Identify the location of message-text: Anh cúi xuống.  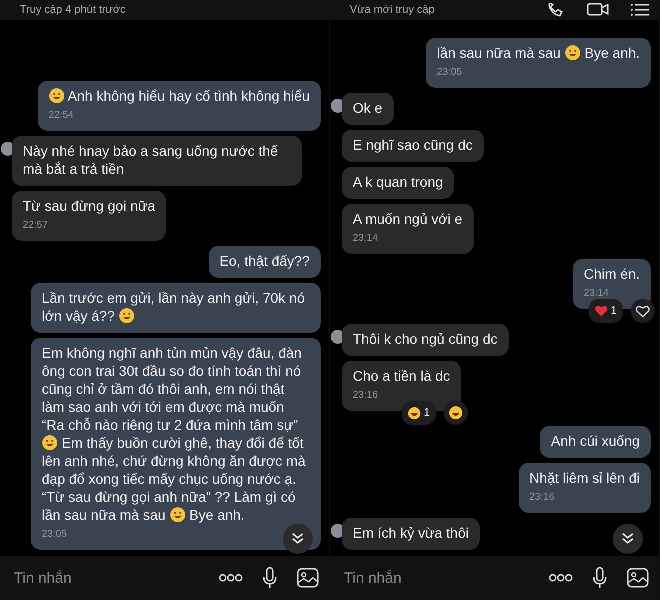
(595, 441).